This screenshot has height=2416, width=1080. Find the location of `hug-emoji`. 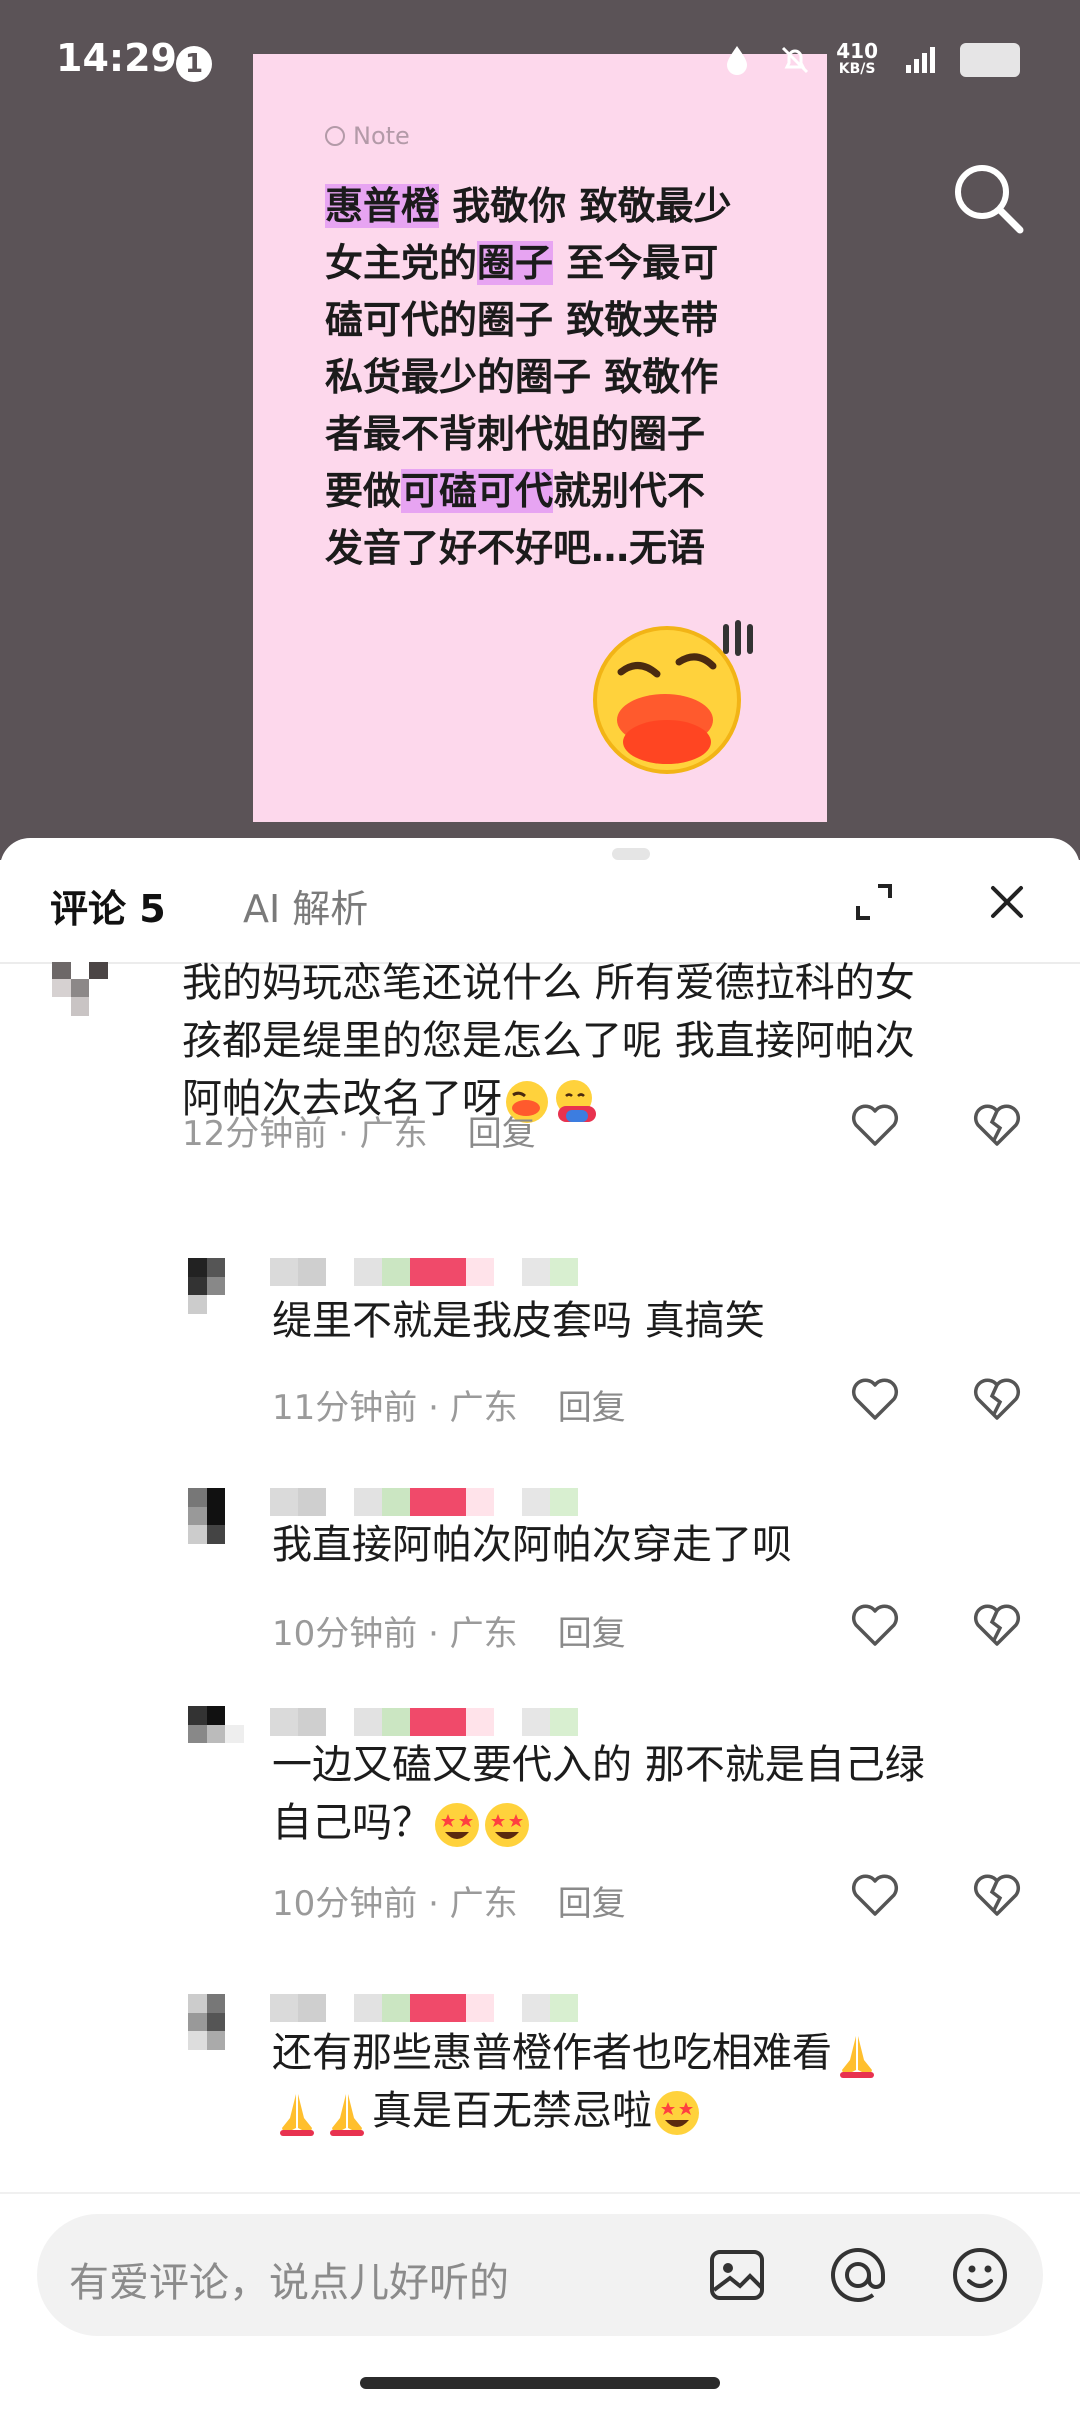

hug-emoji is located at coordinates (576, 1101).